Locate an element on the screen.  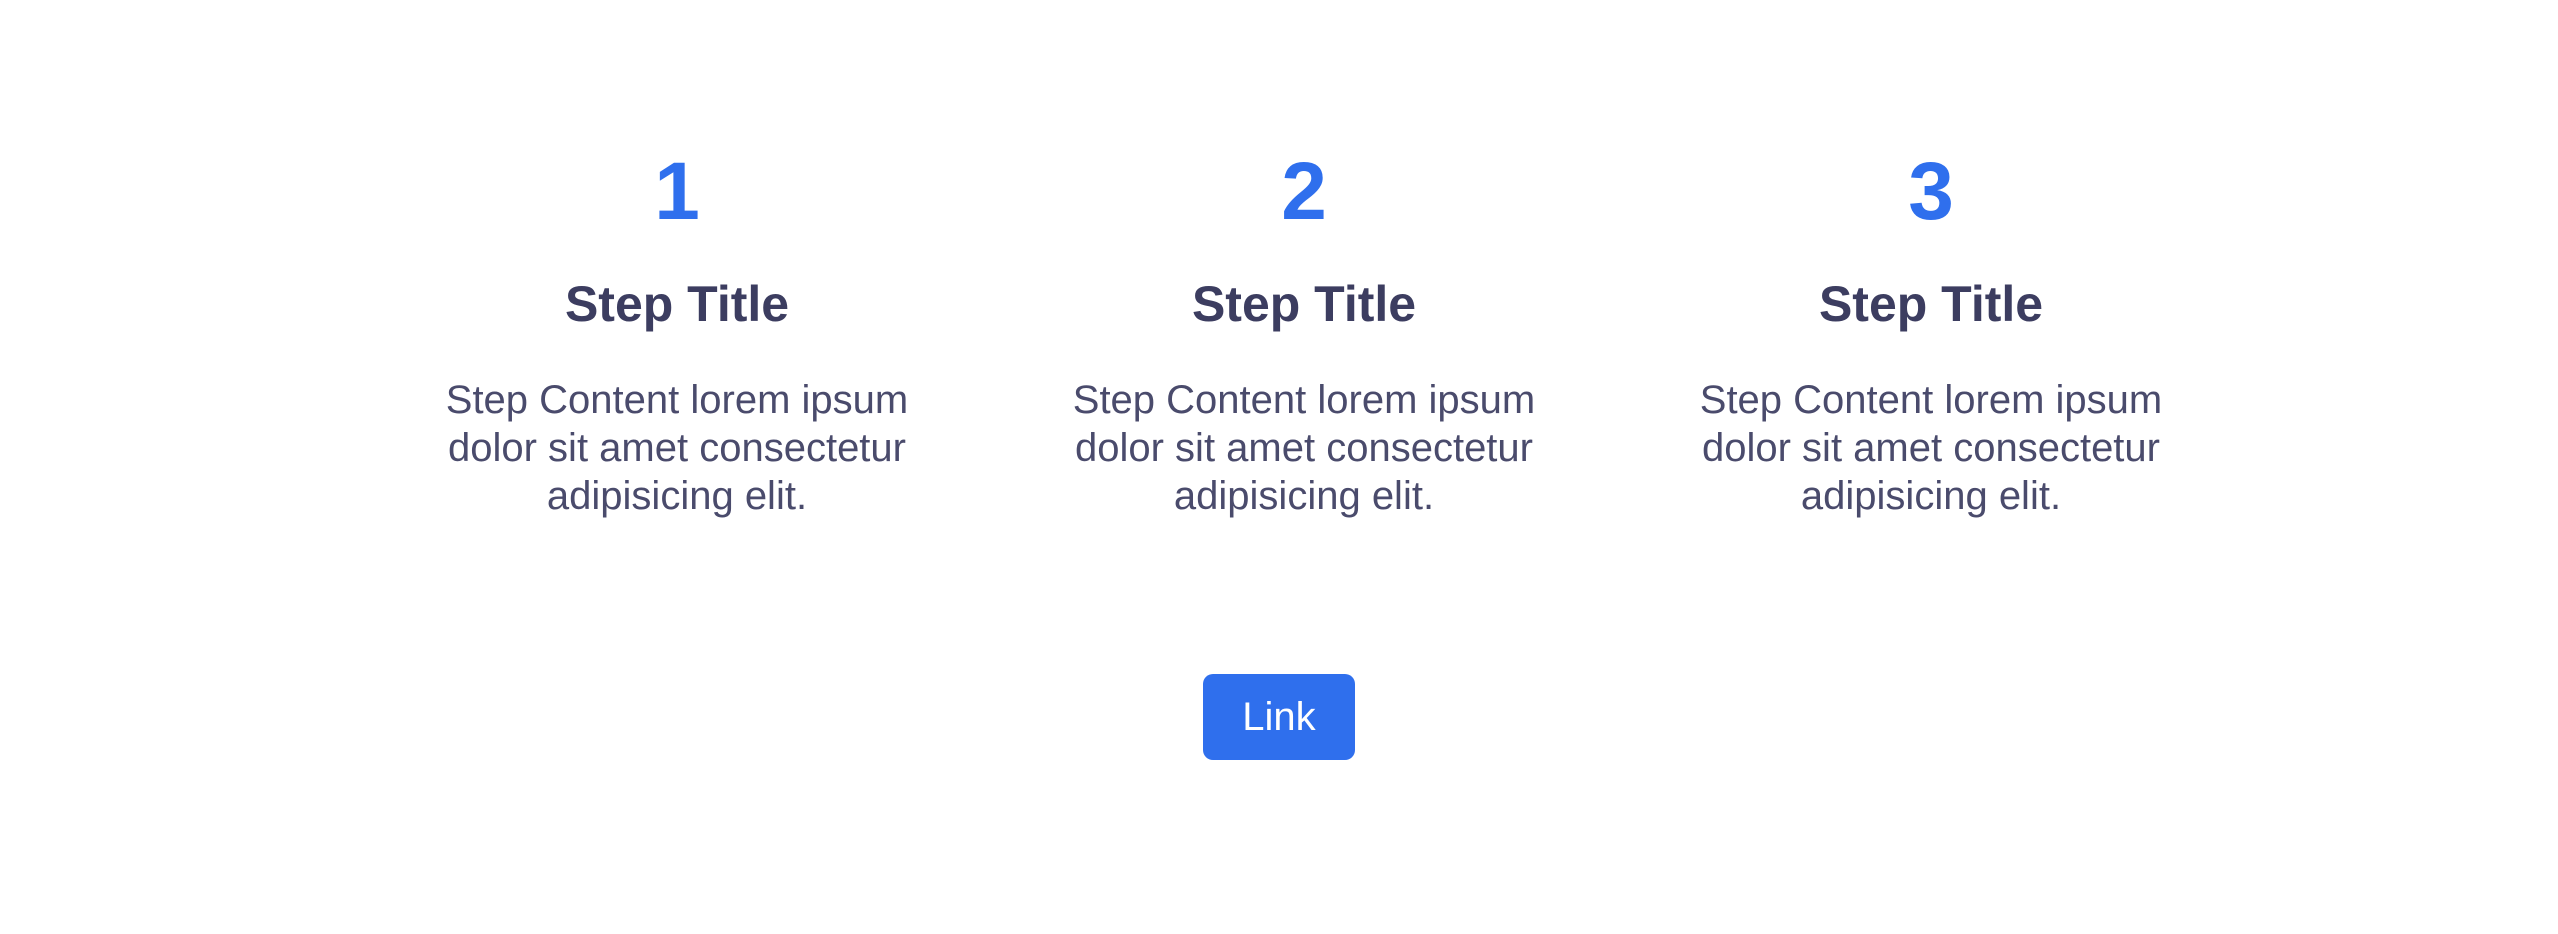
link-button: Link is located at coordinates (1279, 717).